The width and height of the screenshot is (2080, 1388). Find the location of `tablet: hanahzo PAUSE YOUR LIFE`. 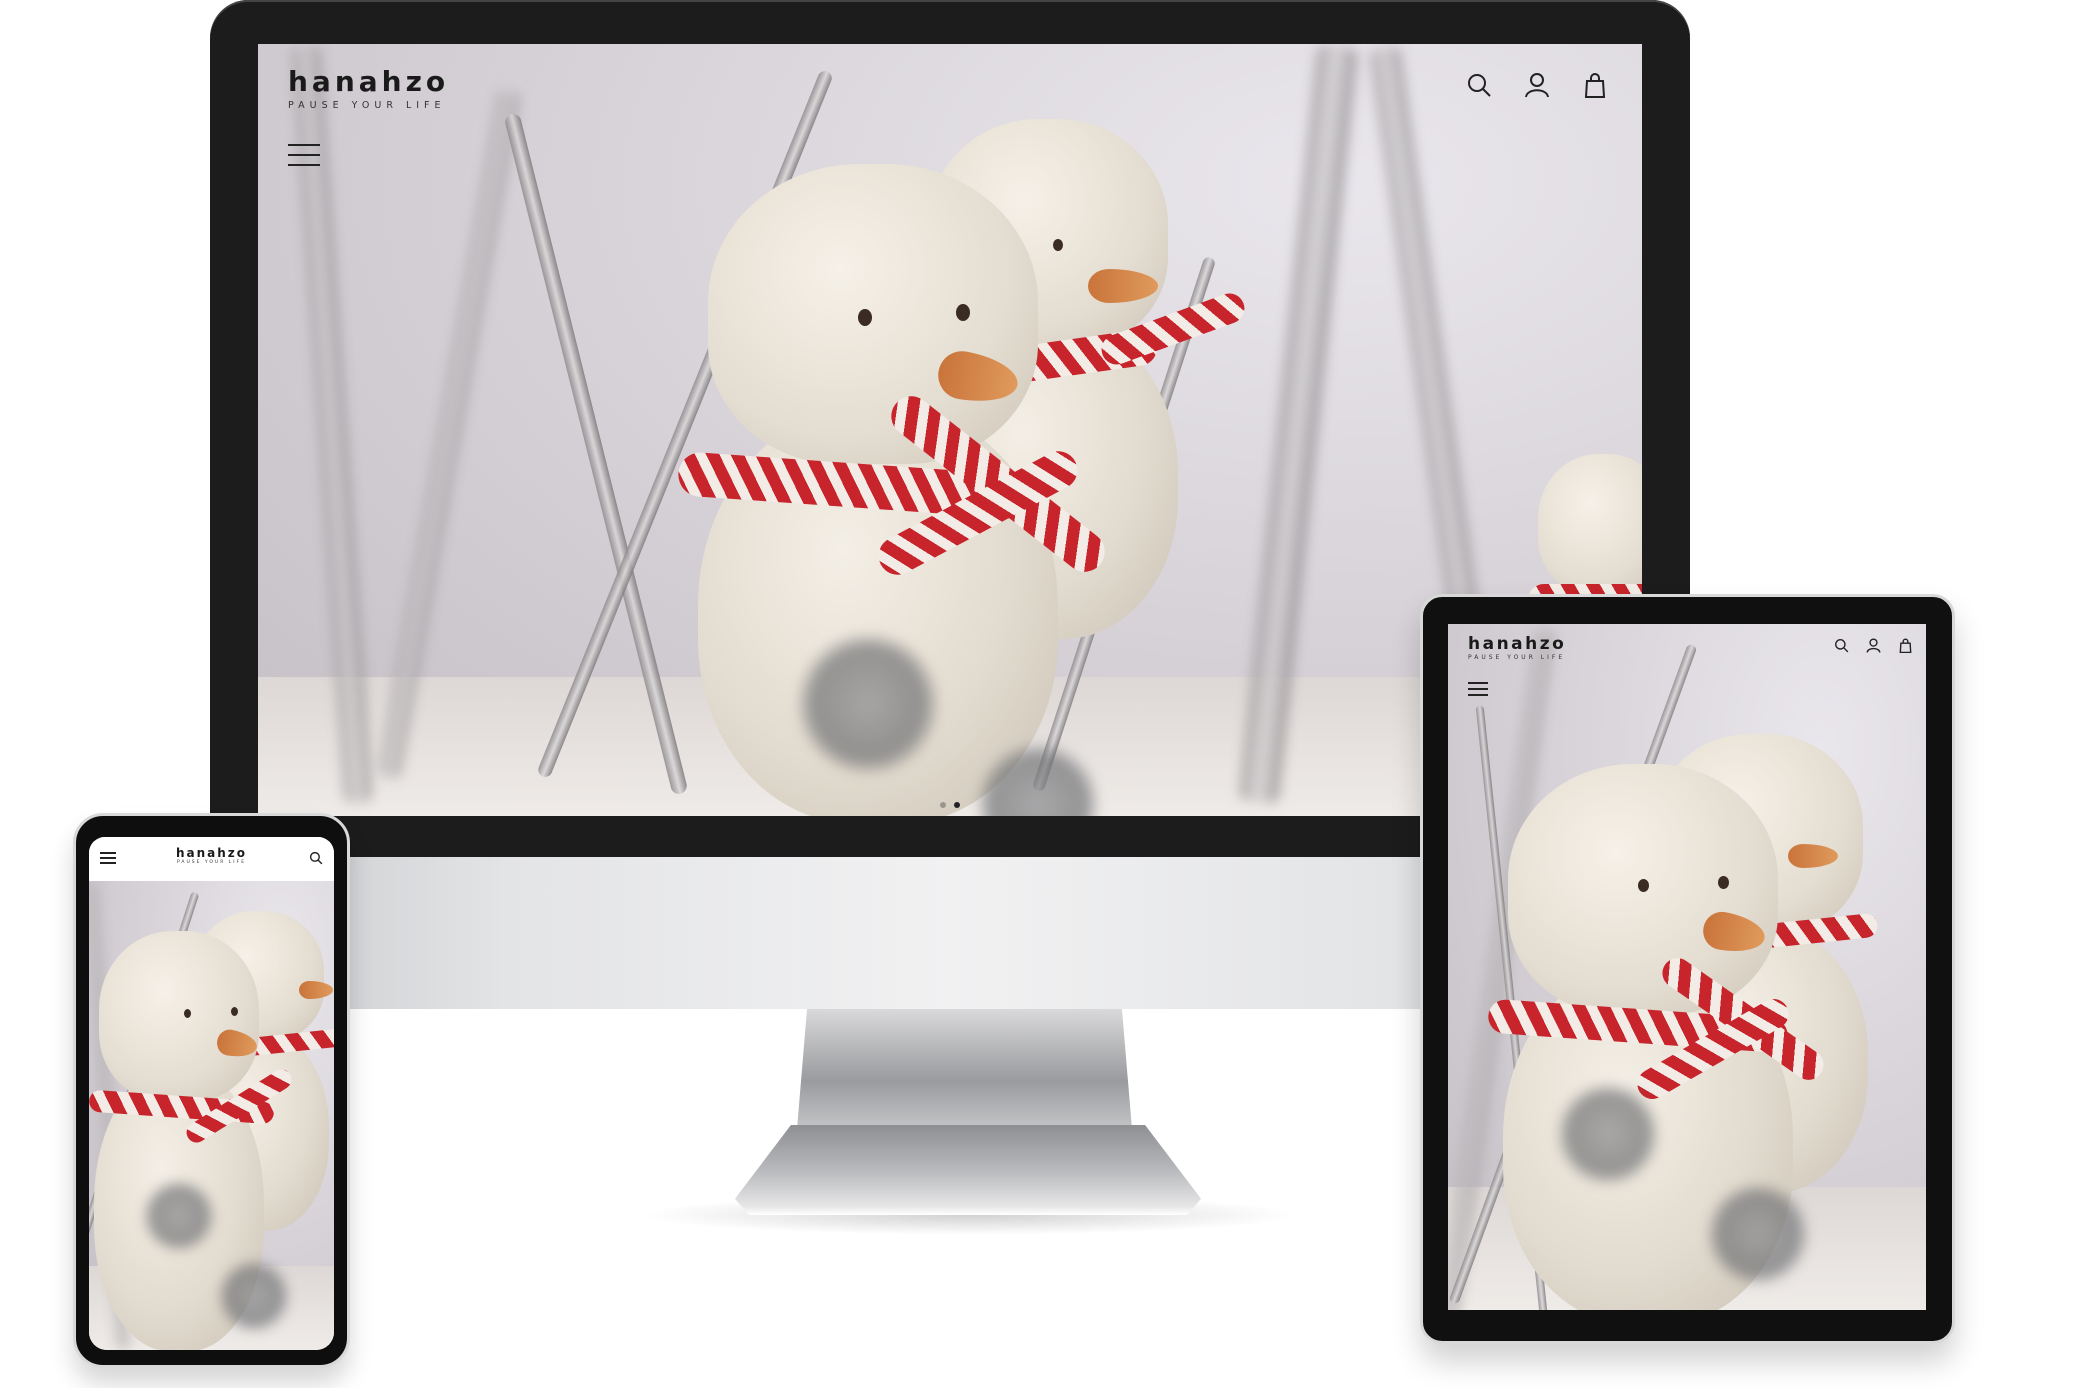

tablet: hanahzo PAUSE YOUR LIFE is located at coordinates (1687, 969).